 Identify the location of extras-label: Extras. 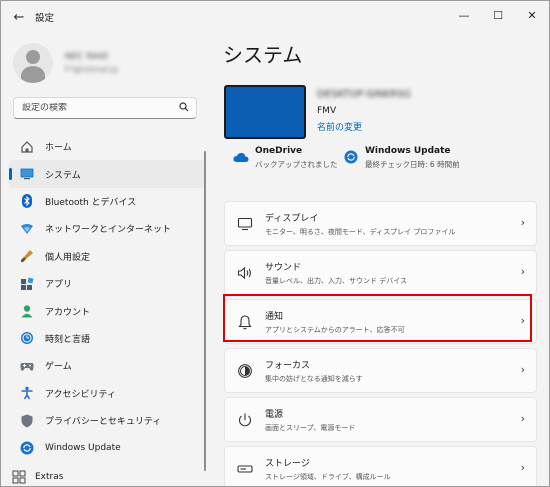
(49, 477).